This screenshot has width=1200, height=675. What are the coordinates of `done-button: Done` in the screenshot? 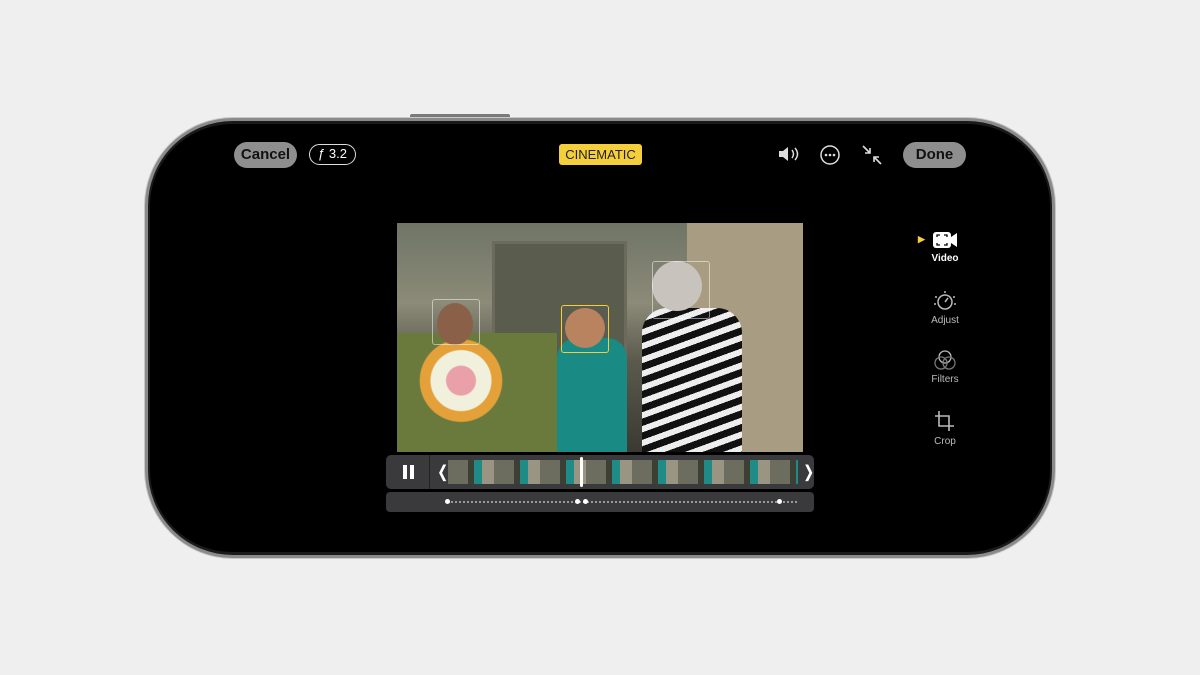 It's located at (934, 155).